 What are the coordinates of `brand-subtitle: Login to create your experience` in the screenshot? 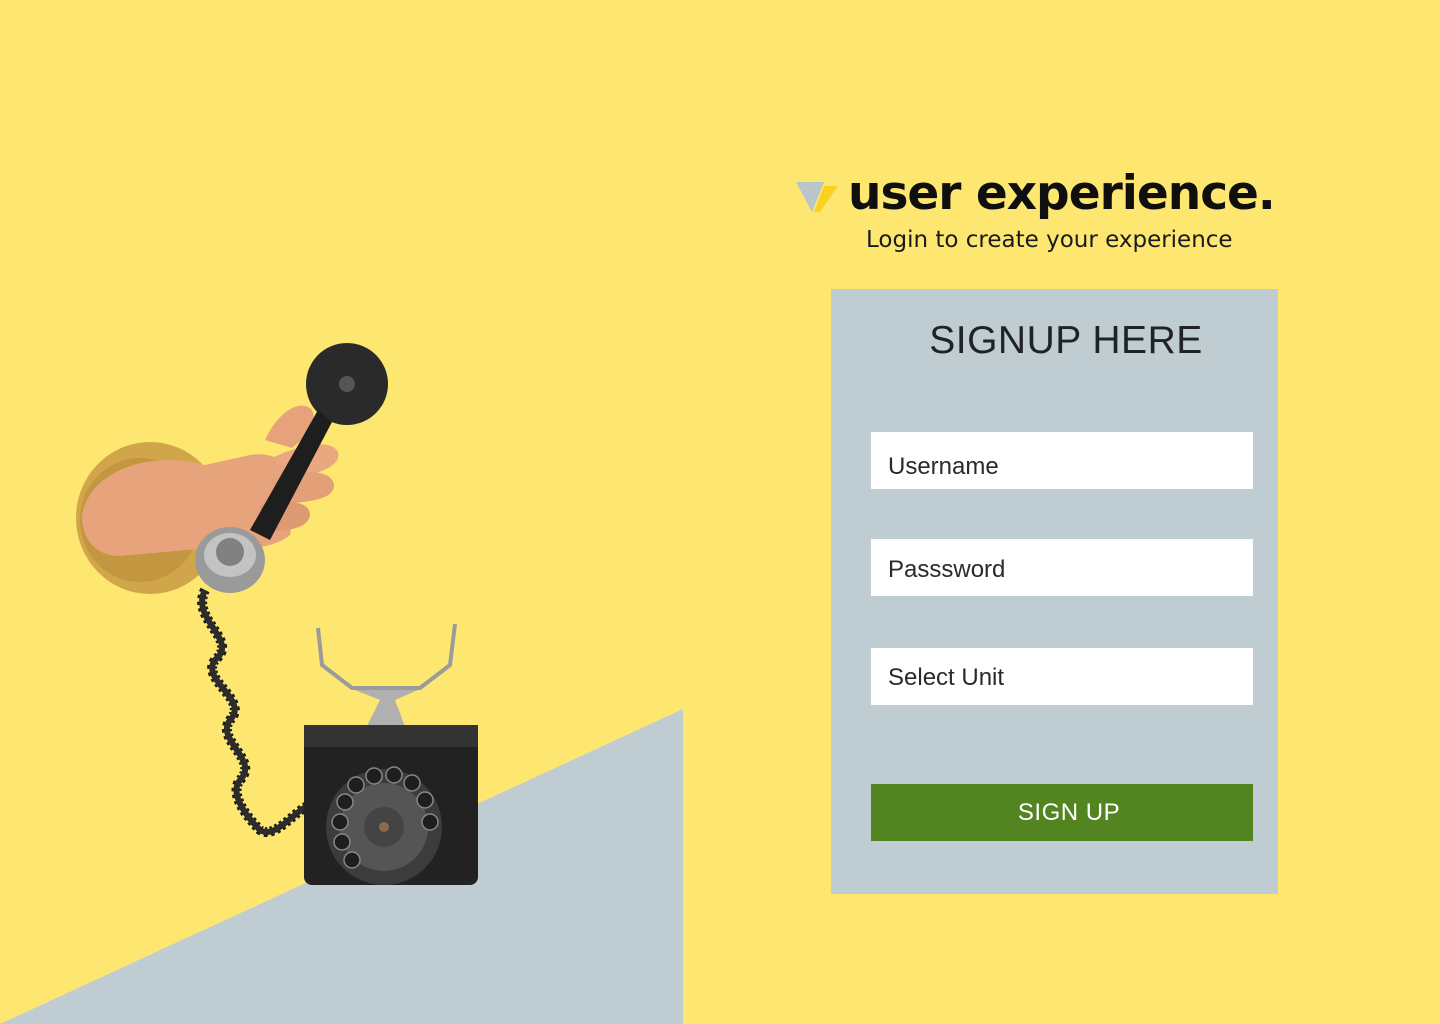 It's located at (1049, 240).